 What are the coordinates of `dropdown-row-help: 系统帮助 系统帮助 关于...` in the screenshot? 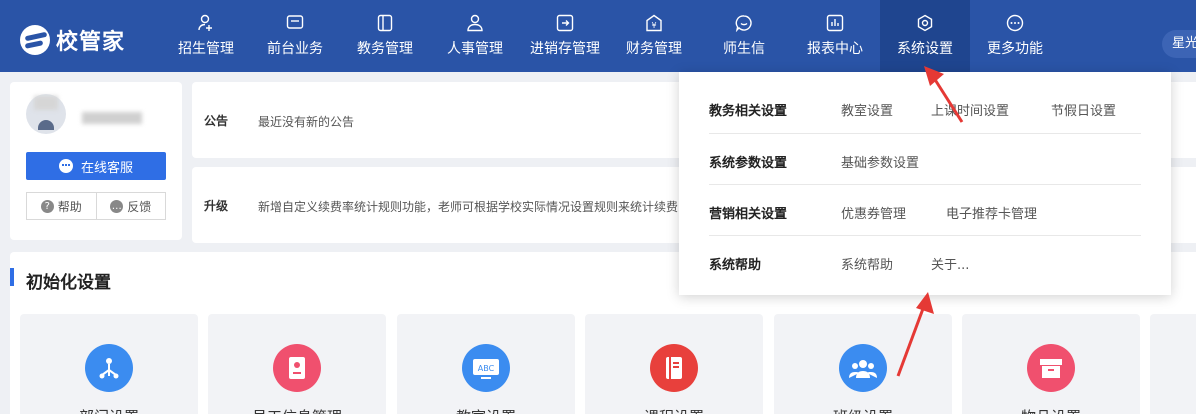 It's located at (925, 260).